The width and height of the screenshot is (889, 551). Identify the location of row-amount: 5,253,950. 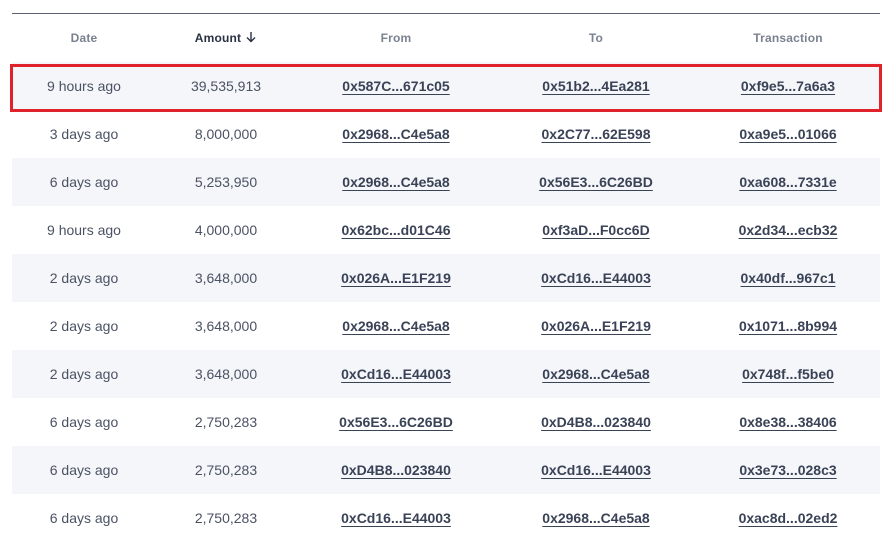
(226, 182).